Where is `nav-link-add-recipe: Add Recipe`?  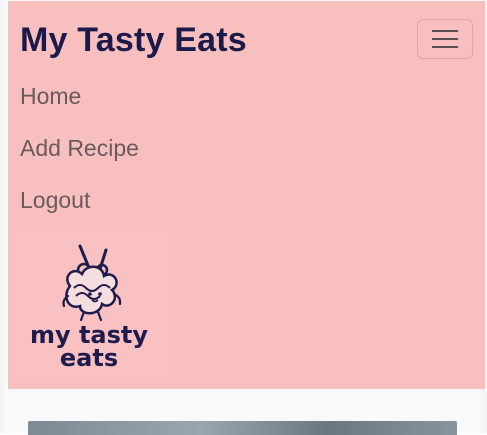 nav-link-add-recipe: Add Recipe is located at coordinates (79, 148).